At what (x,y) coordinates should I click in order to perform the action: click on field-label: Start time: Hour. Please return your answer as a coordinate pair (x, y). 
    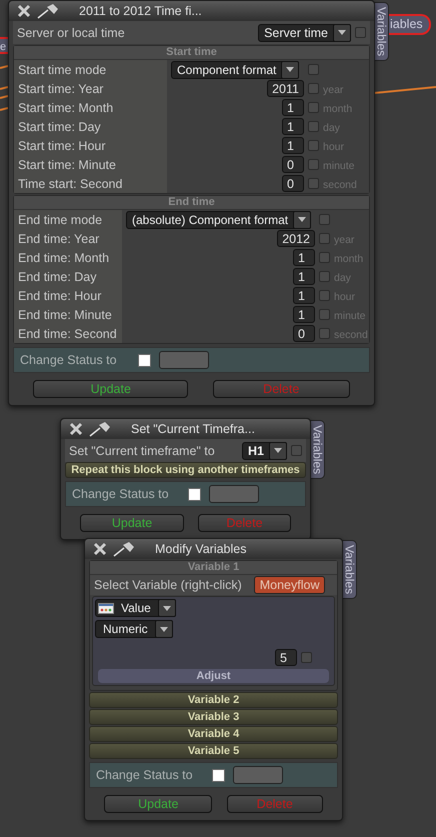
    Looking at the image, I should click on (62, 146).